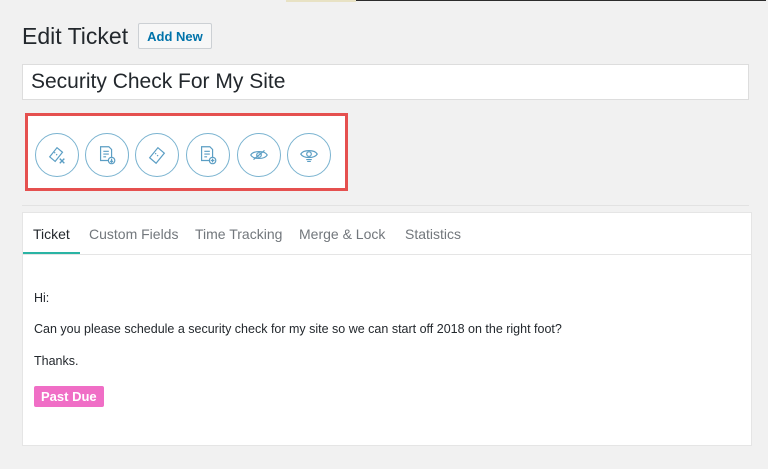 Image resolution: width=768 pixels, height=469 pixels. I want to click on tab-time-tracking: Time Tracking, so click(238, 233).